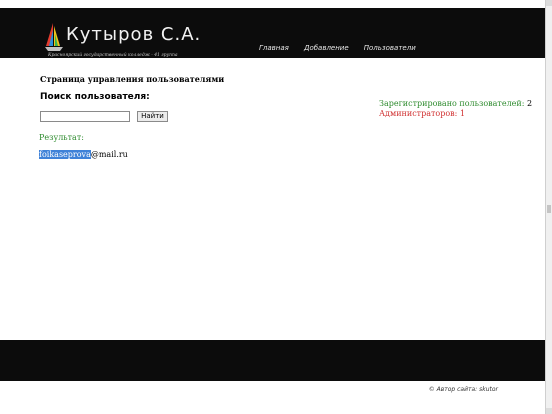  Describe the element at coordinates (85, 116) in the screenshot. I see `user-search-input` at that location.